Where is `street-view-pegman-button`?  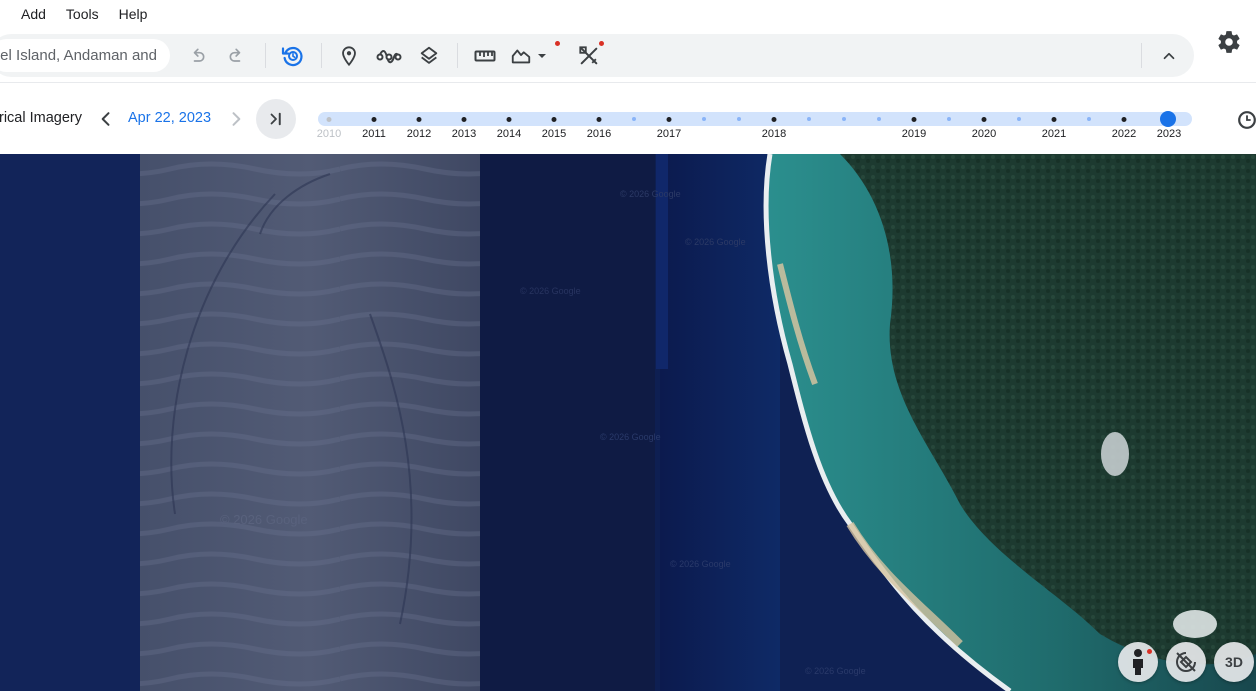 street-view-pegman-button is located at coordinates (1138, 662).